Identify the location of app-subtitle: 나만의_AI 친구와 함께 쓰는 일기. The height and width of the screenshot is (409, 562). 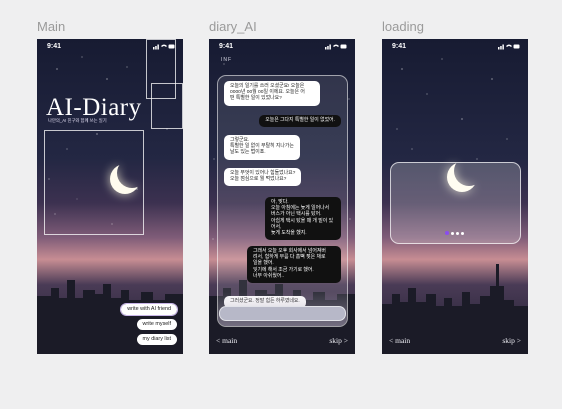
(77, 120).